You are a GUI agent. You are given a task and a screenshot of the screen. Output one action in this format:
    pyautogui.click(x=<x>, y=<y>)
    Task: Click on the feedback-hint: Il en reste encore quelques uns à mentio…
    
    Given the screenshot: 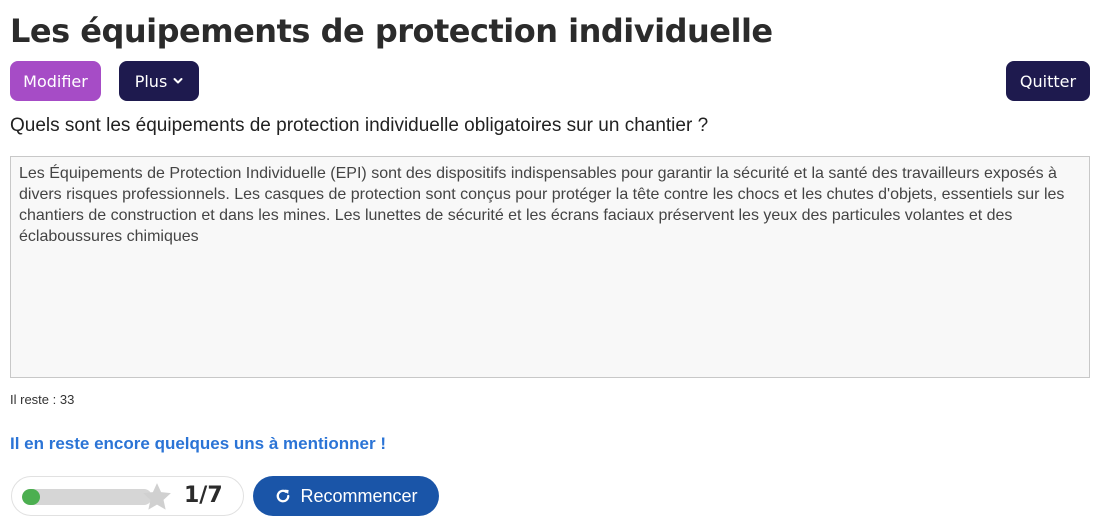 What is the action you would take?
    pyautogui.click(x=198, y=443)
    